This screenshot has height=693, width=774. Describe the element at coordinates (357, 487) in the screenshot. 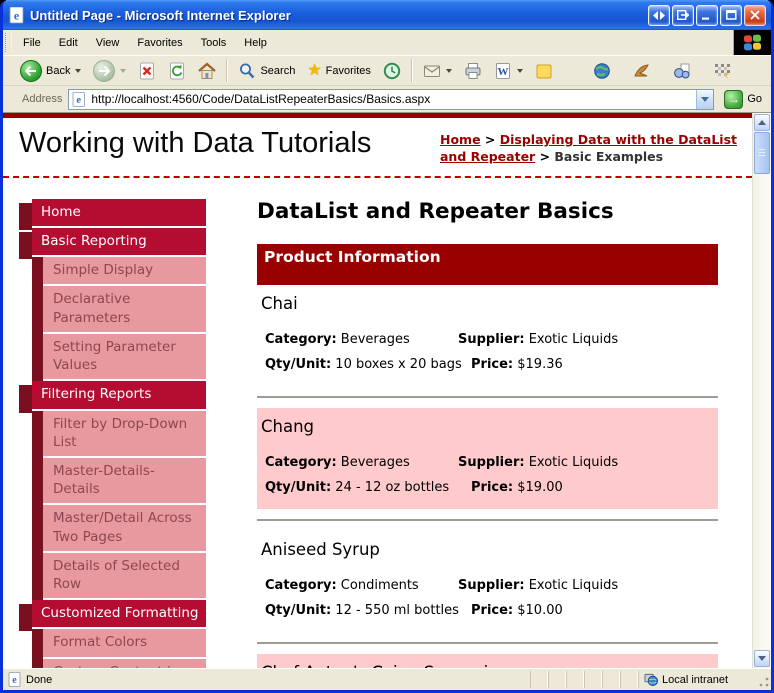

I see `product-qty: Qty/Unit: 24 - 12 oz bottles` at that location.